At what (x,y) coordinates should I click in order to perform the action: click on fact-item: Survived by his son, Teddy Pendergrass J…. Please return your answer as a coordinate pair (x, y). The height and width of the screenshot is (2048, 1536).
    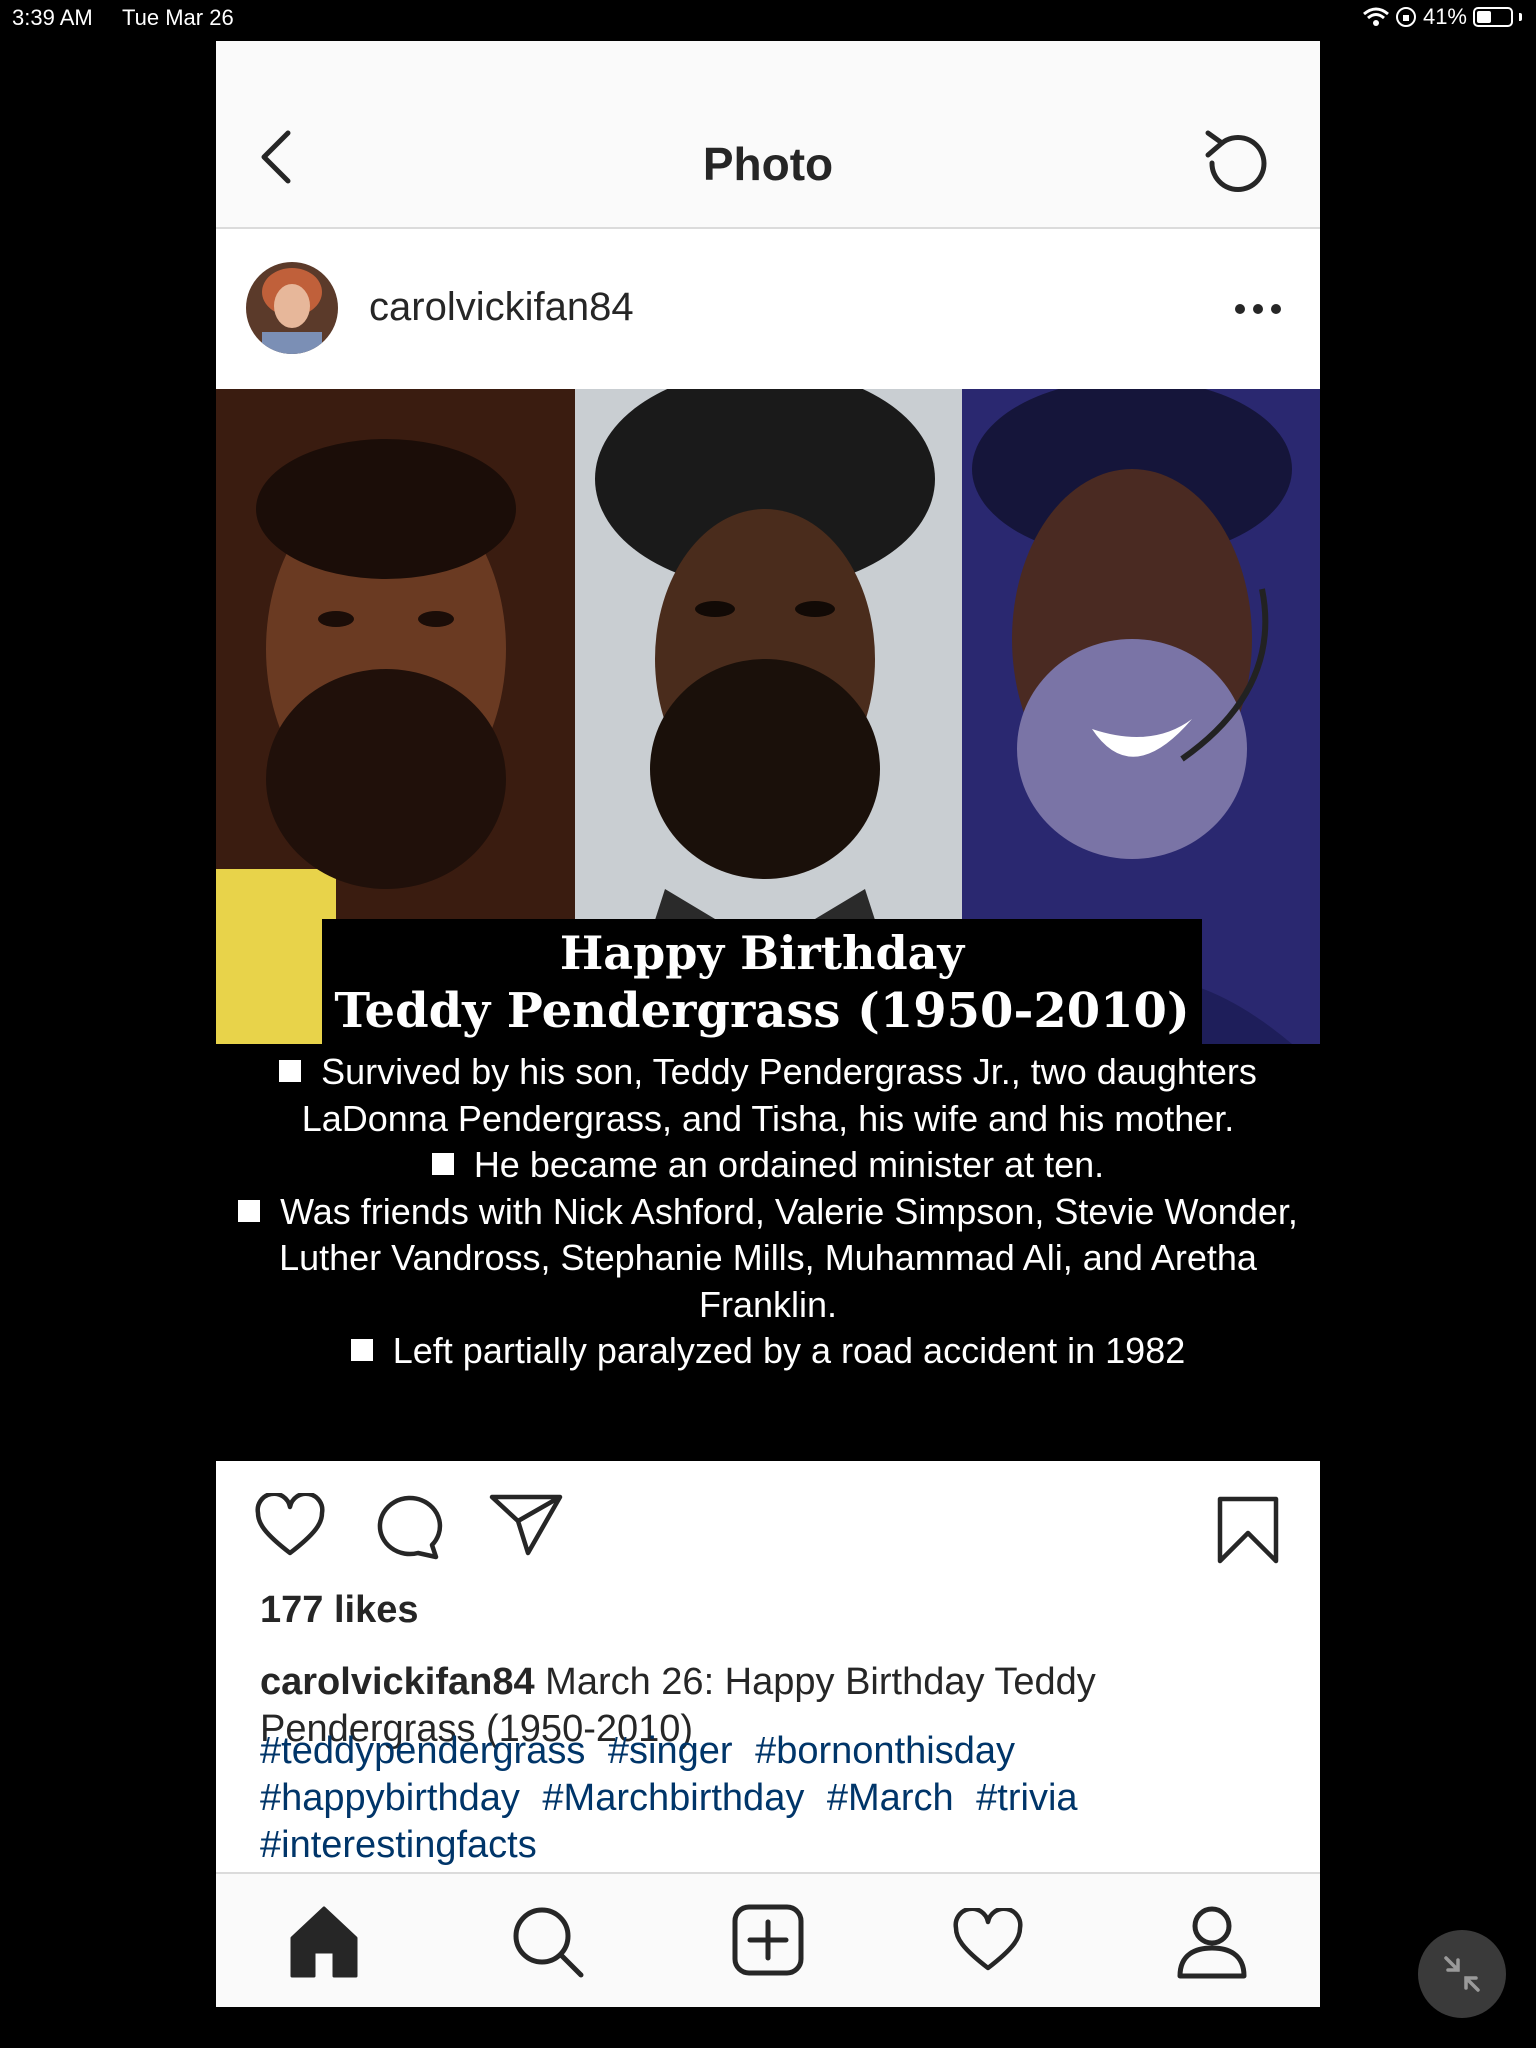
    Looking at the image, I should click on (768, 1095).